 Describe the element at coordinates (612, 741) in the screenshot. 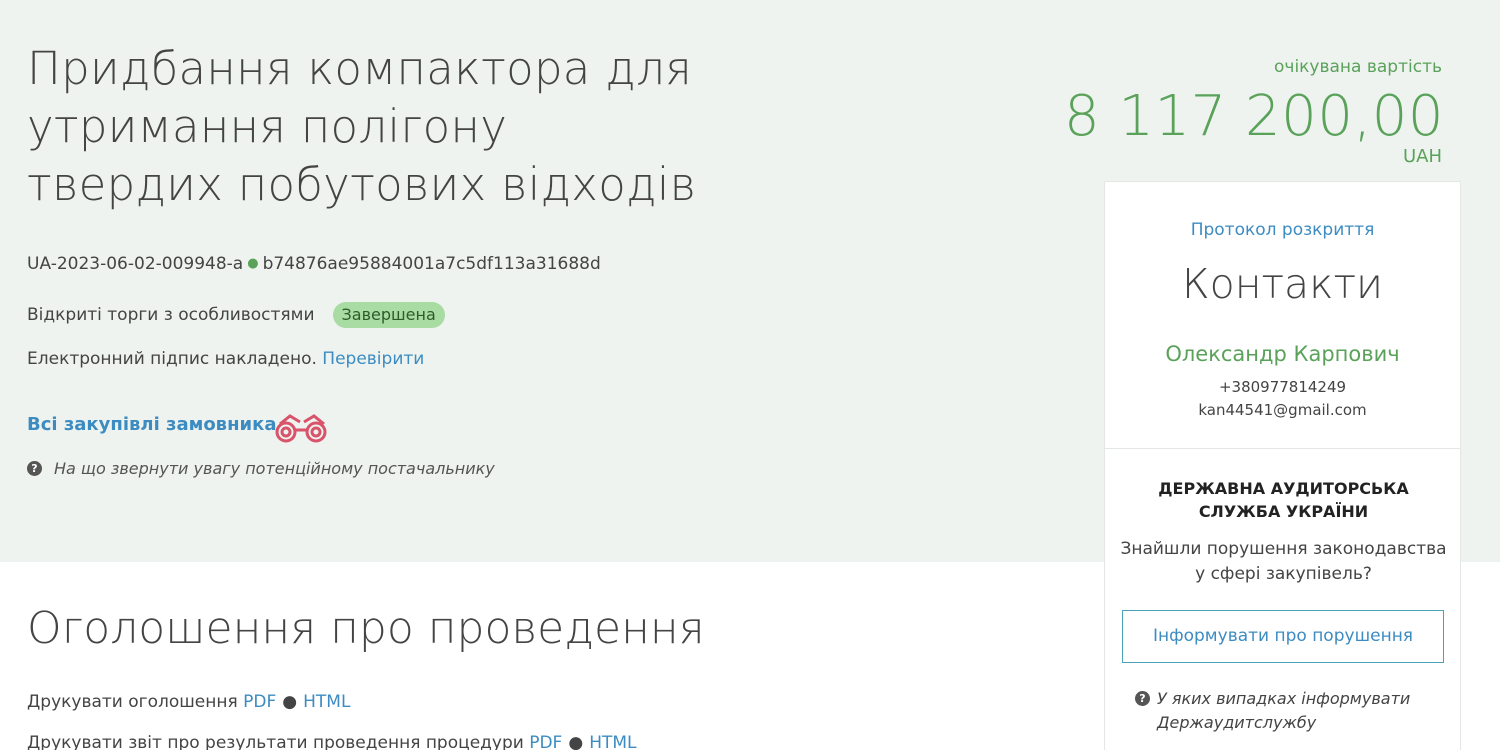

I see `print-report-html-link: HTML` at that location.